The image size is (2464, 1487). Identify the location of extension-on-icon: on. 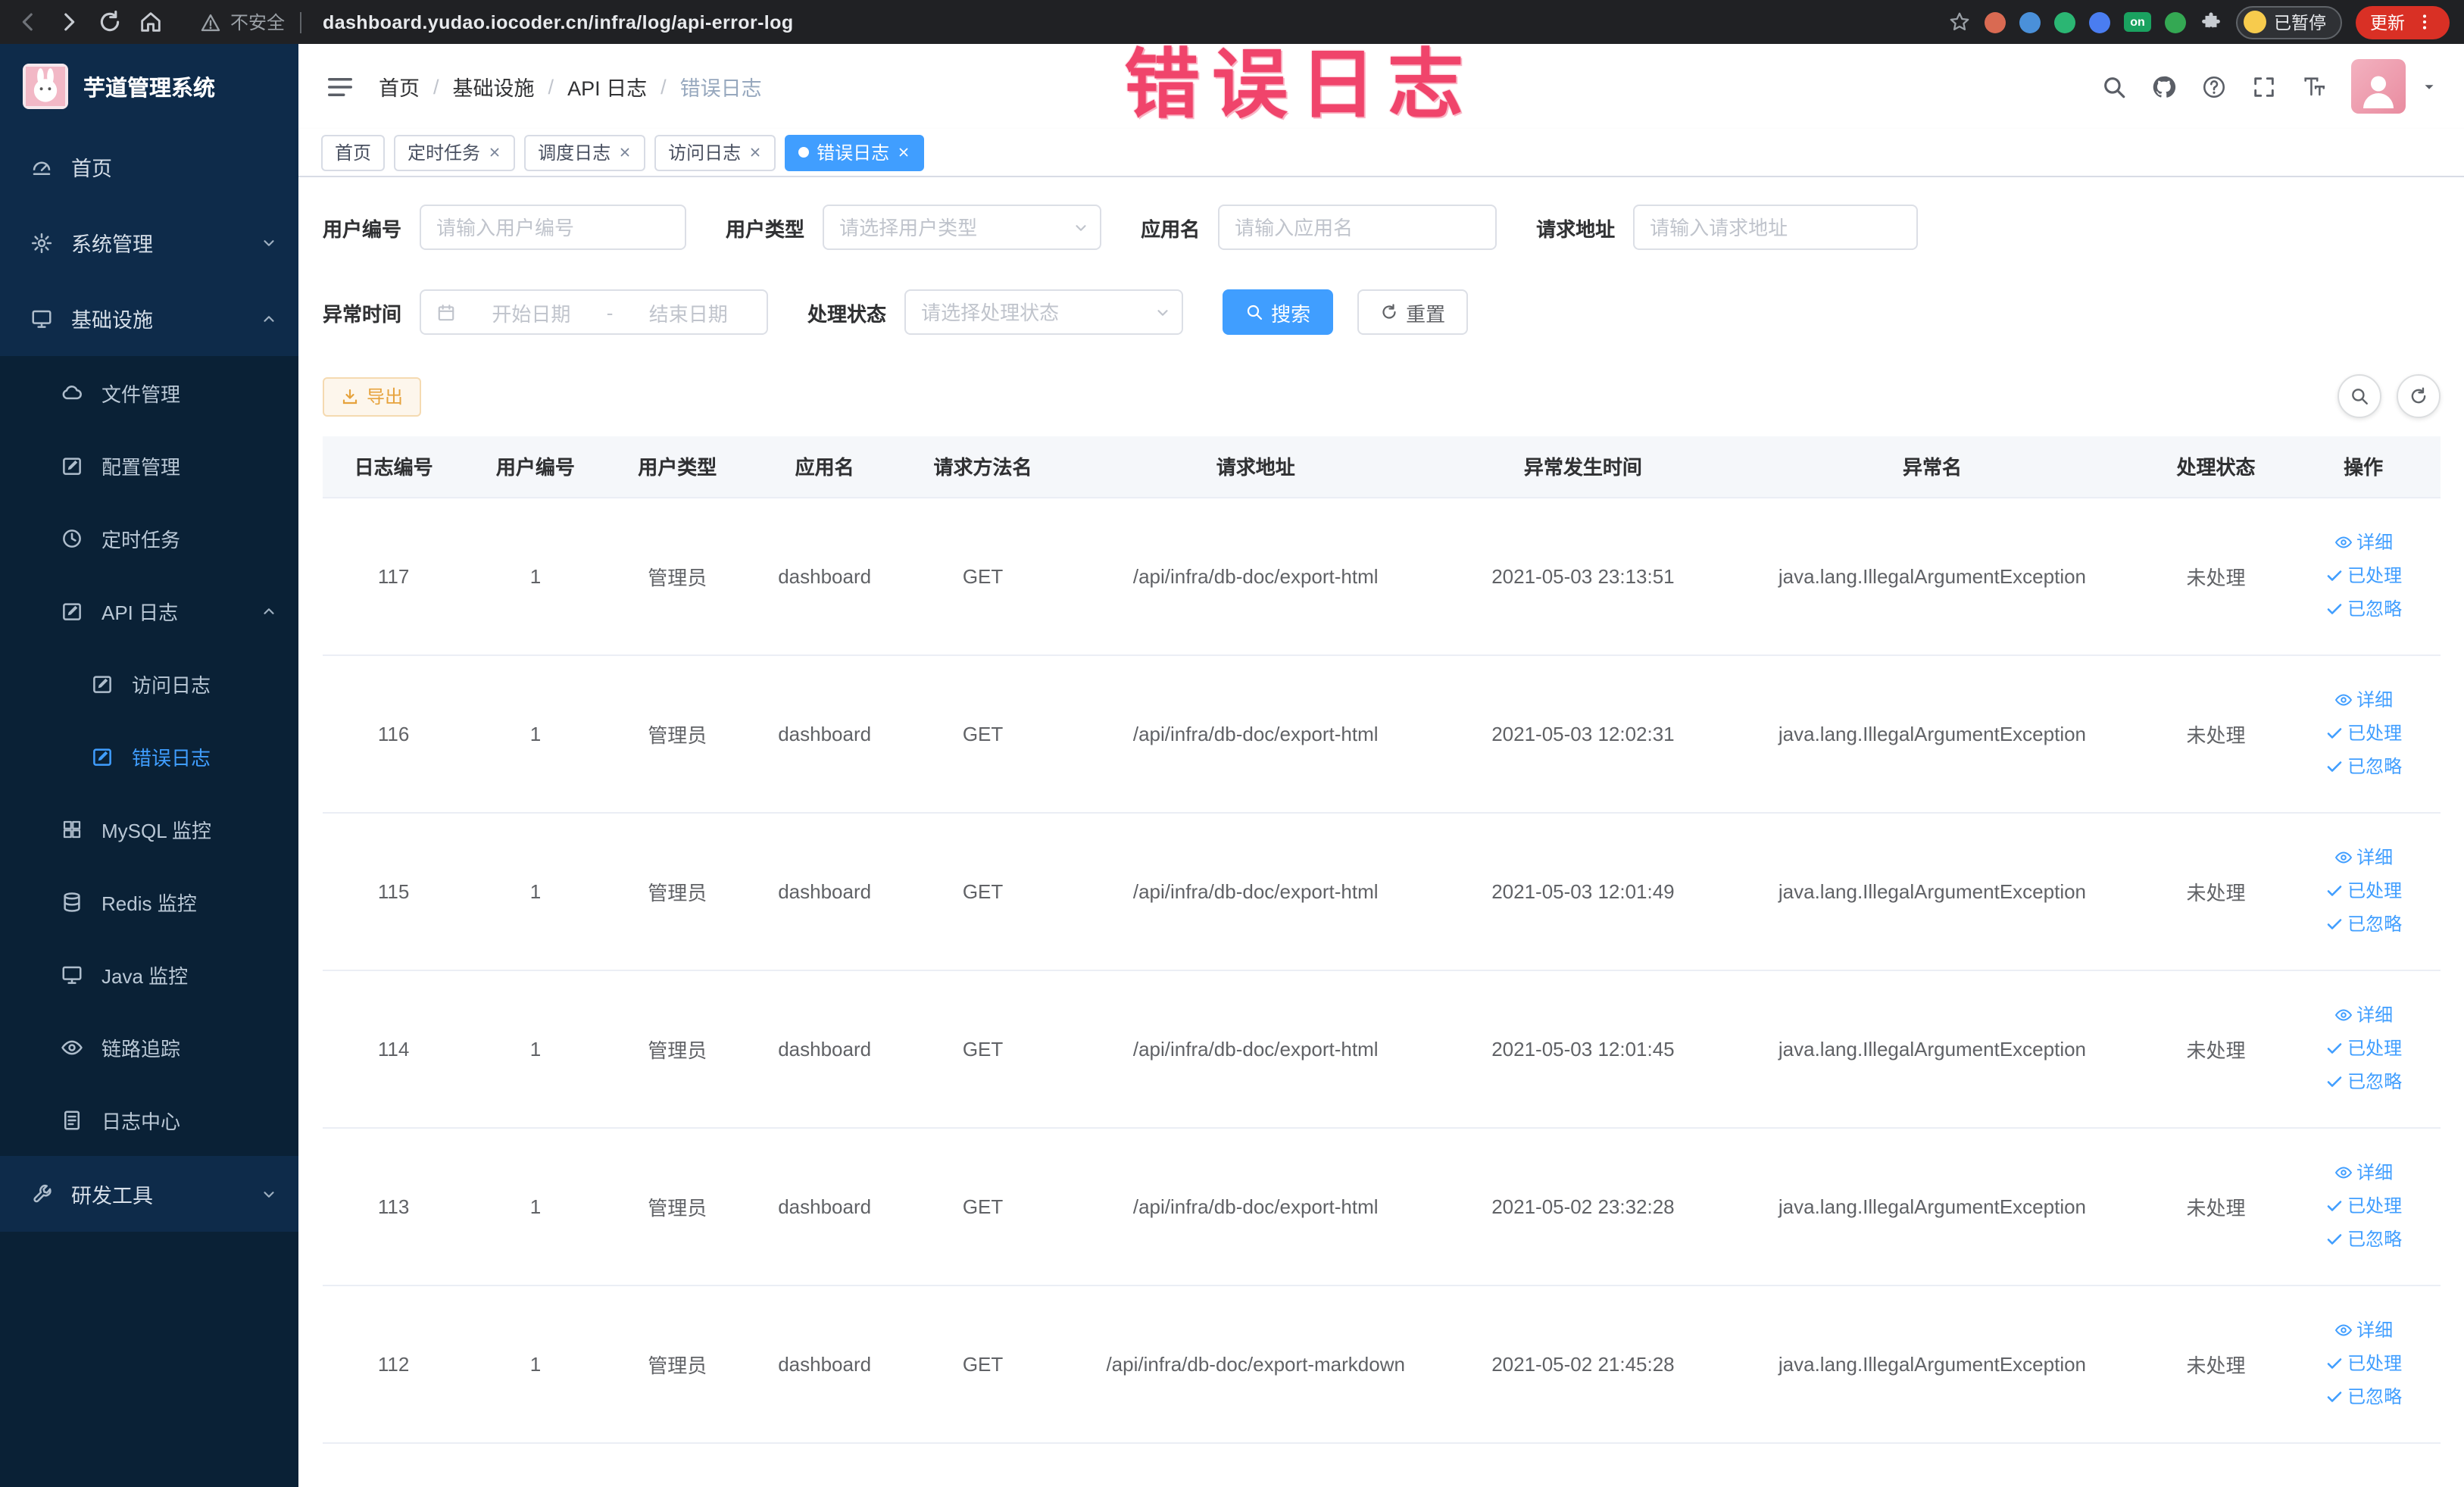
(2137, 22).